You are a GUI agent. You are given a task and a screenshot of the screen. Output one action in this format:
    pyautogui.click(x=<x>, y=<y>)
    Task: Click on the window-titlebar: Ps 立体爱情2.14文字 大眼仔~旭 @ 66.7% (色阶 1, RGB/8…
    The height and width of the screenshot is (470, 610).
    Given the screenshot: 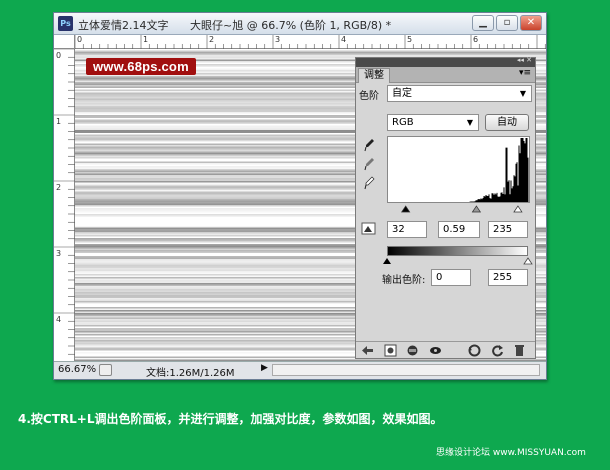 What is the action you would take?
    pyautogui.click(x=300, y=24)
    